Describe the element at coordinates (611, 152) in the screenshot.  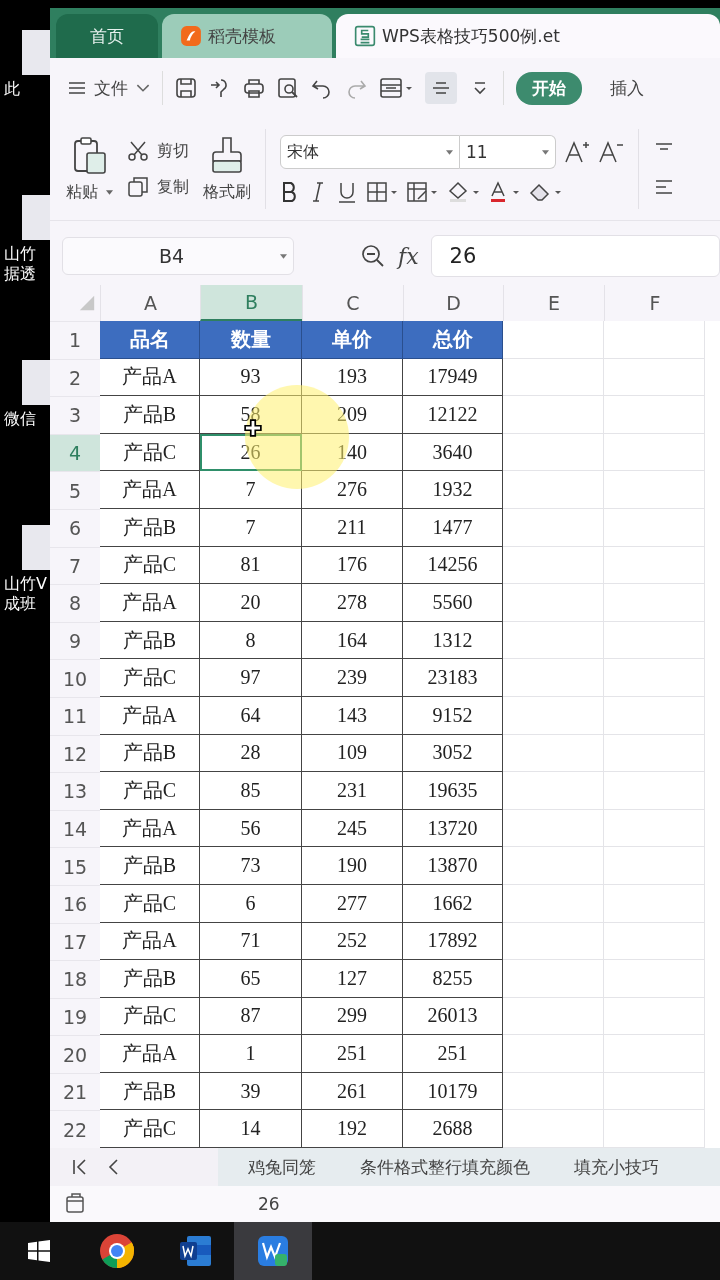
I see `decrease-font-icon` at that location.